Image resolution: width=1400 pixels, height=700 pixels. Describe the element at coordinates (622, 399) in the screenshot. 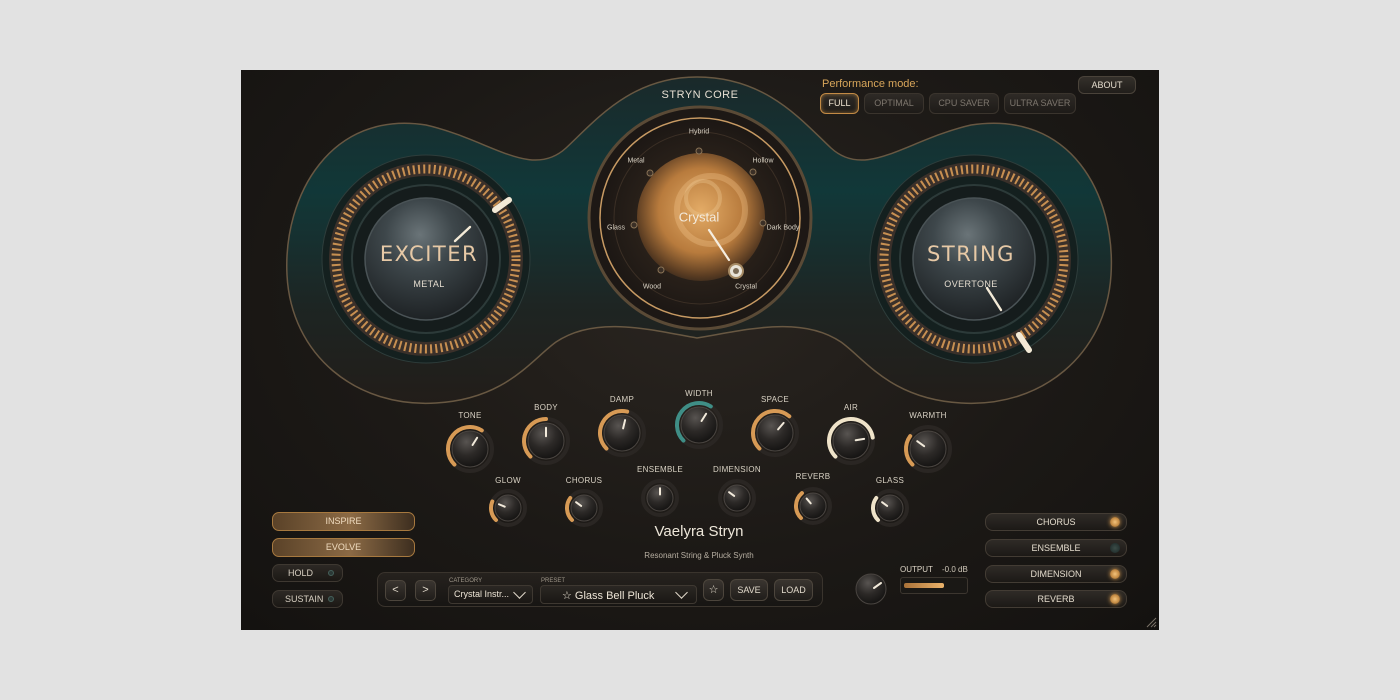

I see `knob-label-damp: DAMP` at that location.